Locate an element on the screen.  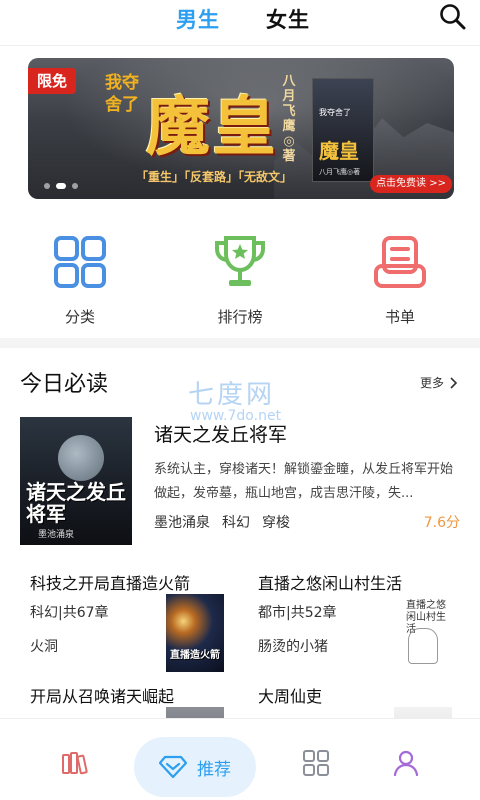
read-free-button: 点击免费读 >> is located at coordinates (411, 184).